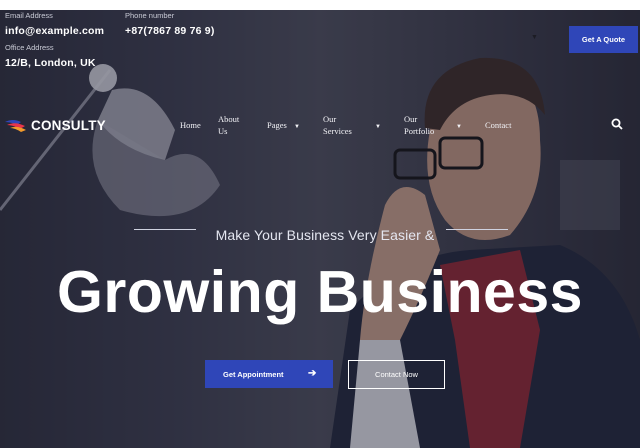 Image resolution: width=640 pixels, height=448 pixels. I want to click on subtitle-line-right, so click(477, 229).